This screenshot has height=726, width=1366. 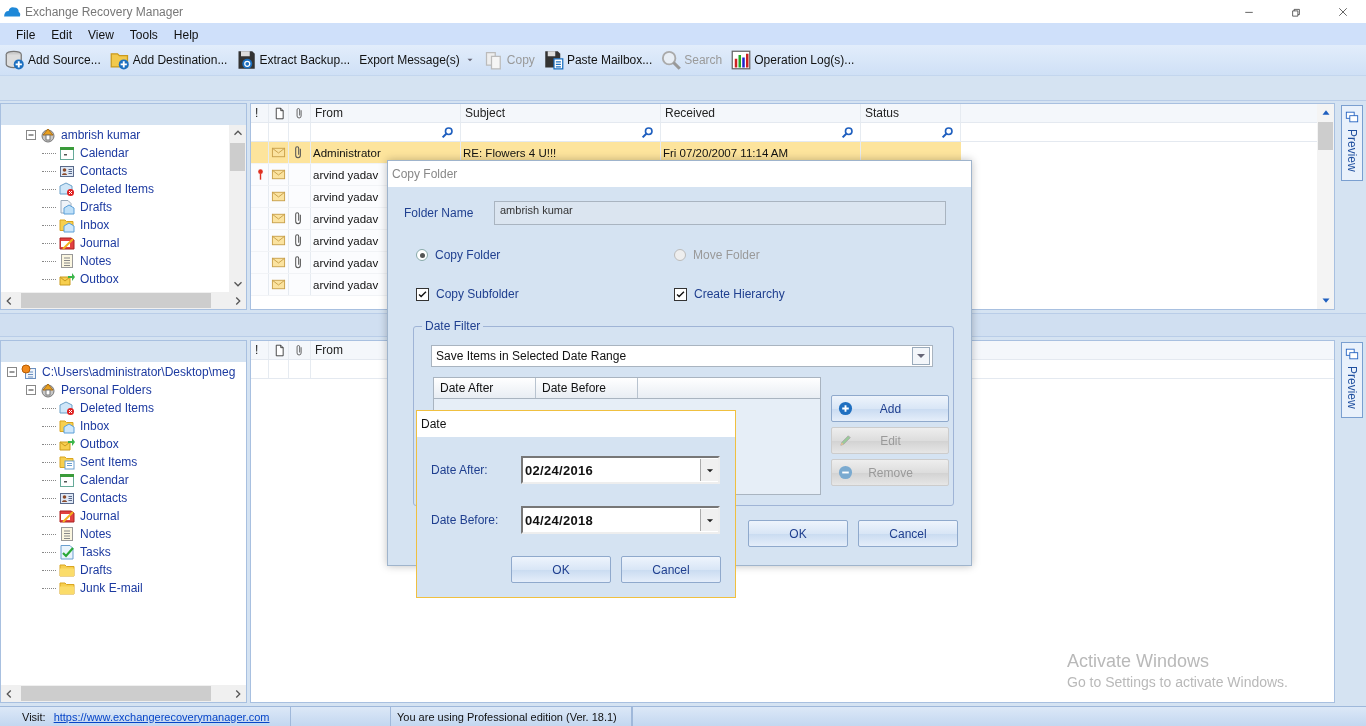 I want to click on field-label: Date After:, so click(x=460, y=470).